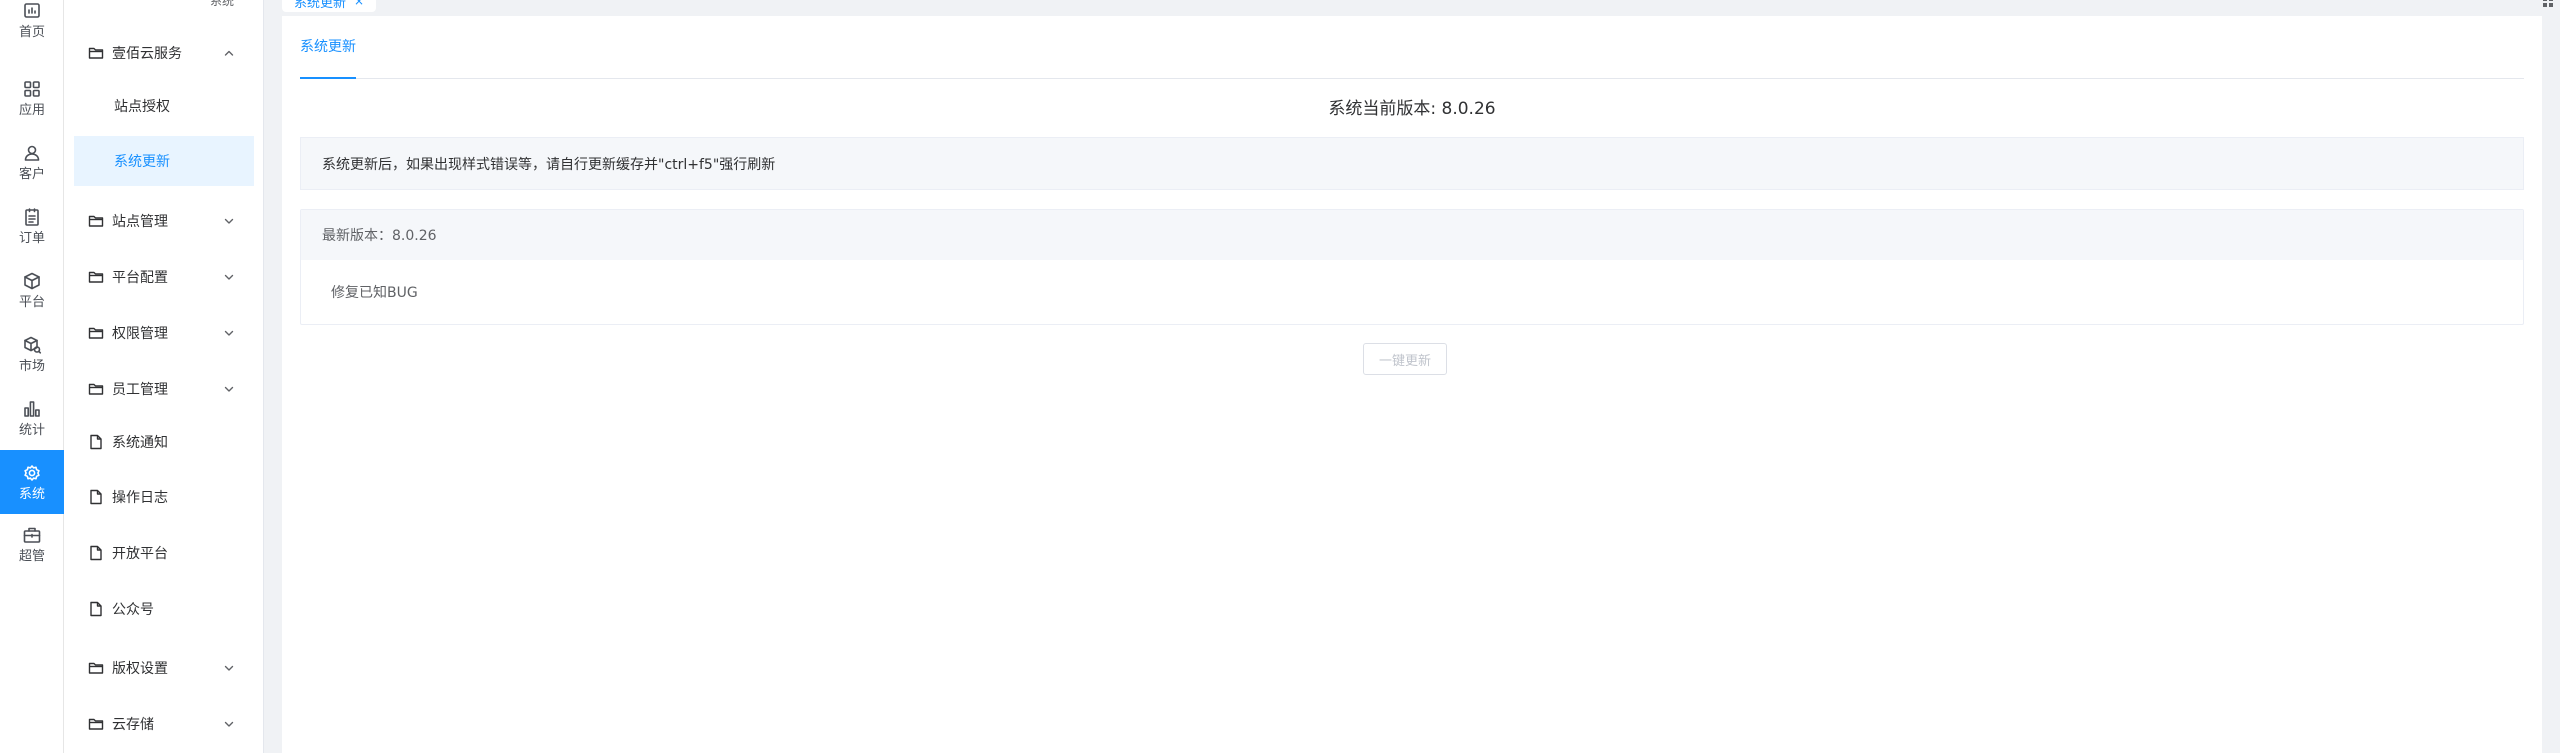 The width and height of the screenshot is (2560, 753). I want to click on submenu-label: 员工管理, so click(140, 390).